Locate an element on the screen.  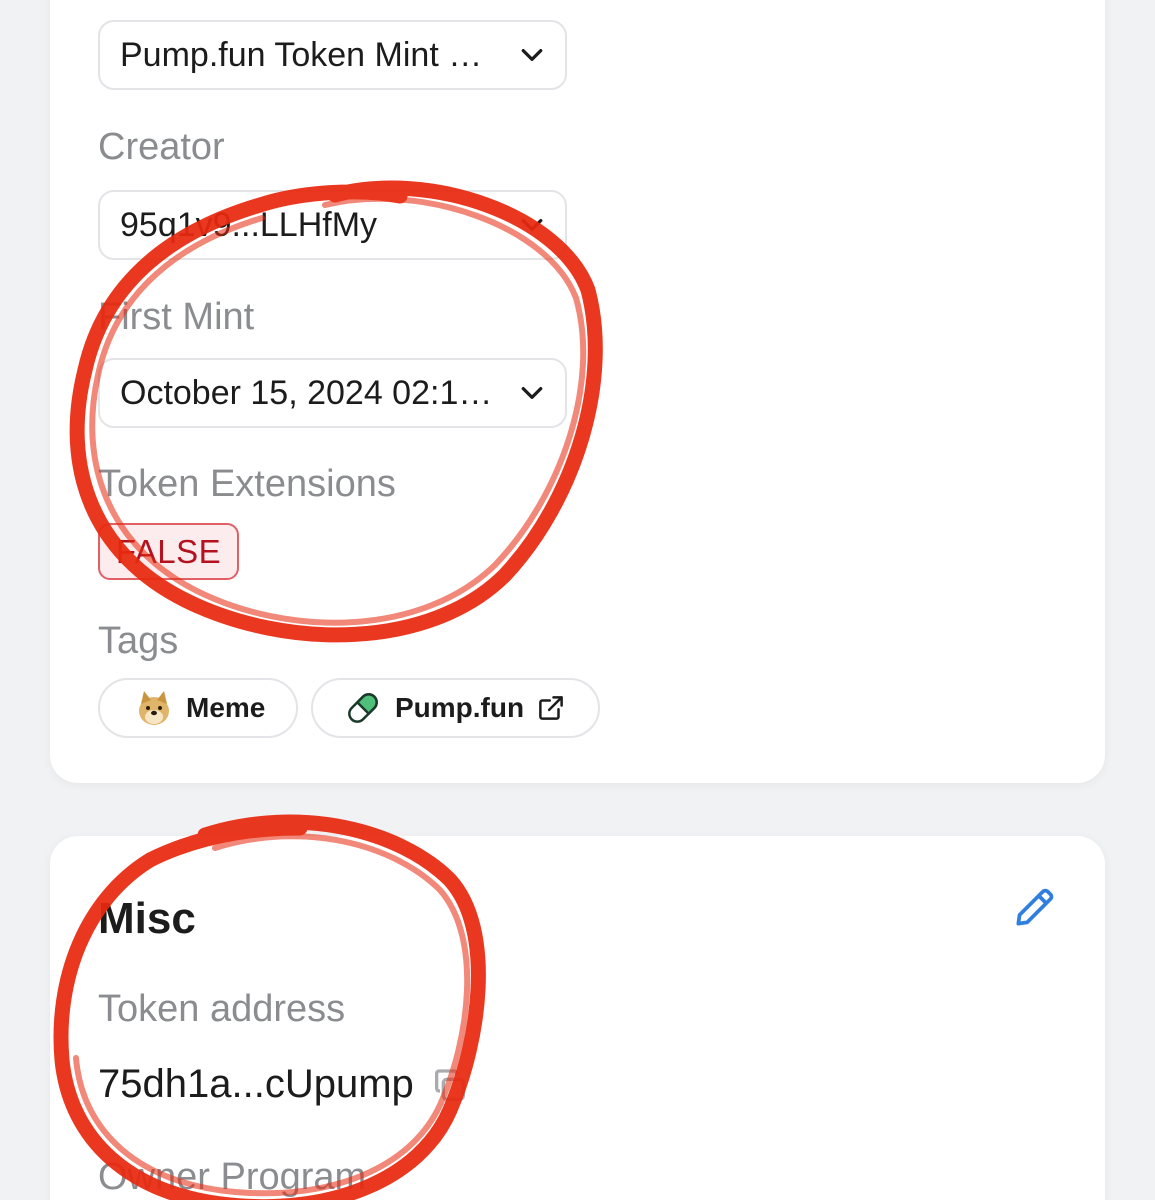
tag-meme-label: Meme is located at coordinates (226, 707).